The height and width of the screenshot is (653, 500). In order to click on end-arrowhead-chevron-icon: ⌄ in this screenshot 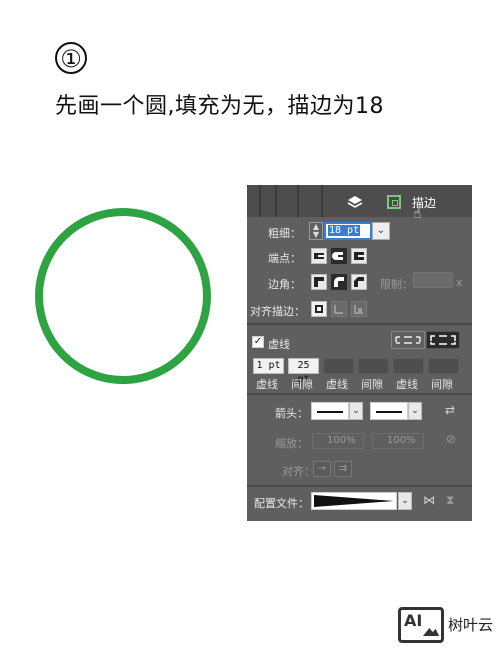, I will do `click(415, 411)`.